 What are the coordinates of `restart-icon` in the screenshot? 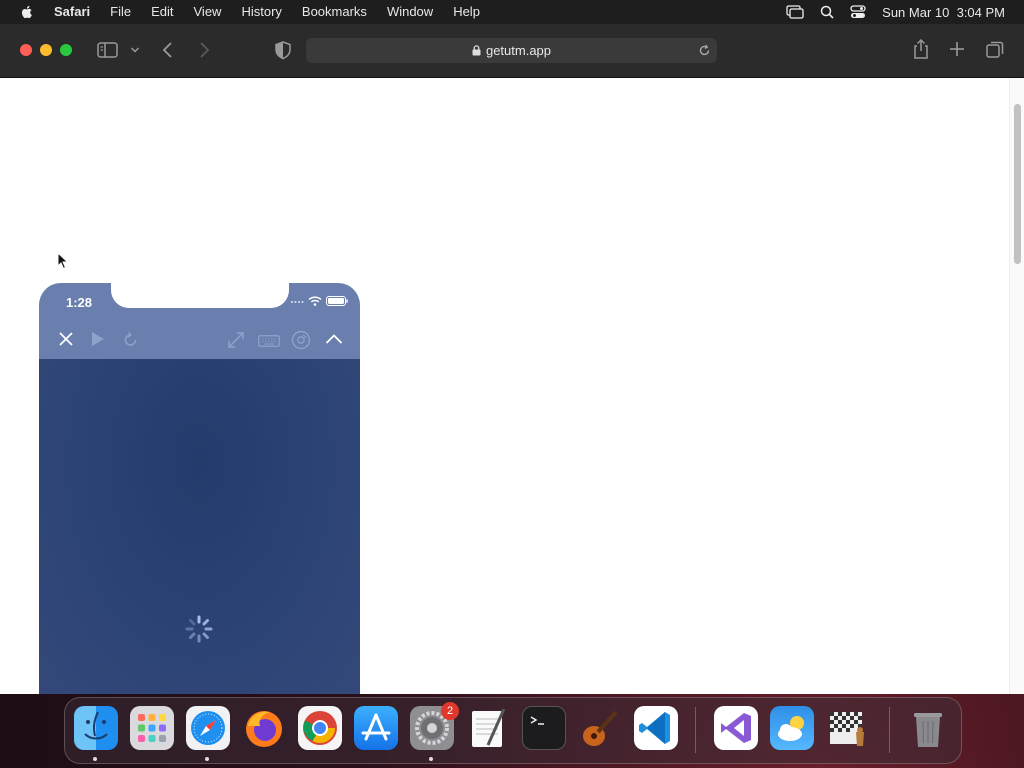 It's located at (130, 339).